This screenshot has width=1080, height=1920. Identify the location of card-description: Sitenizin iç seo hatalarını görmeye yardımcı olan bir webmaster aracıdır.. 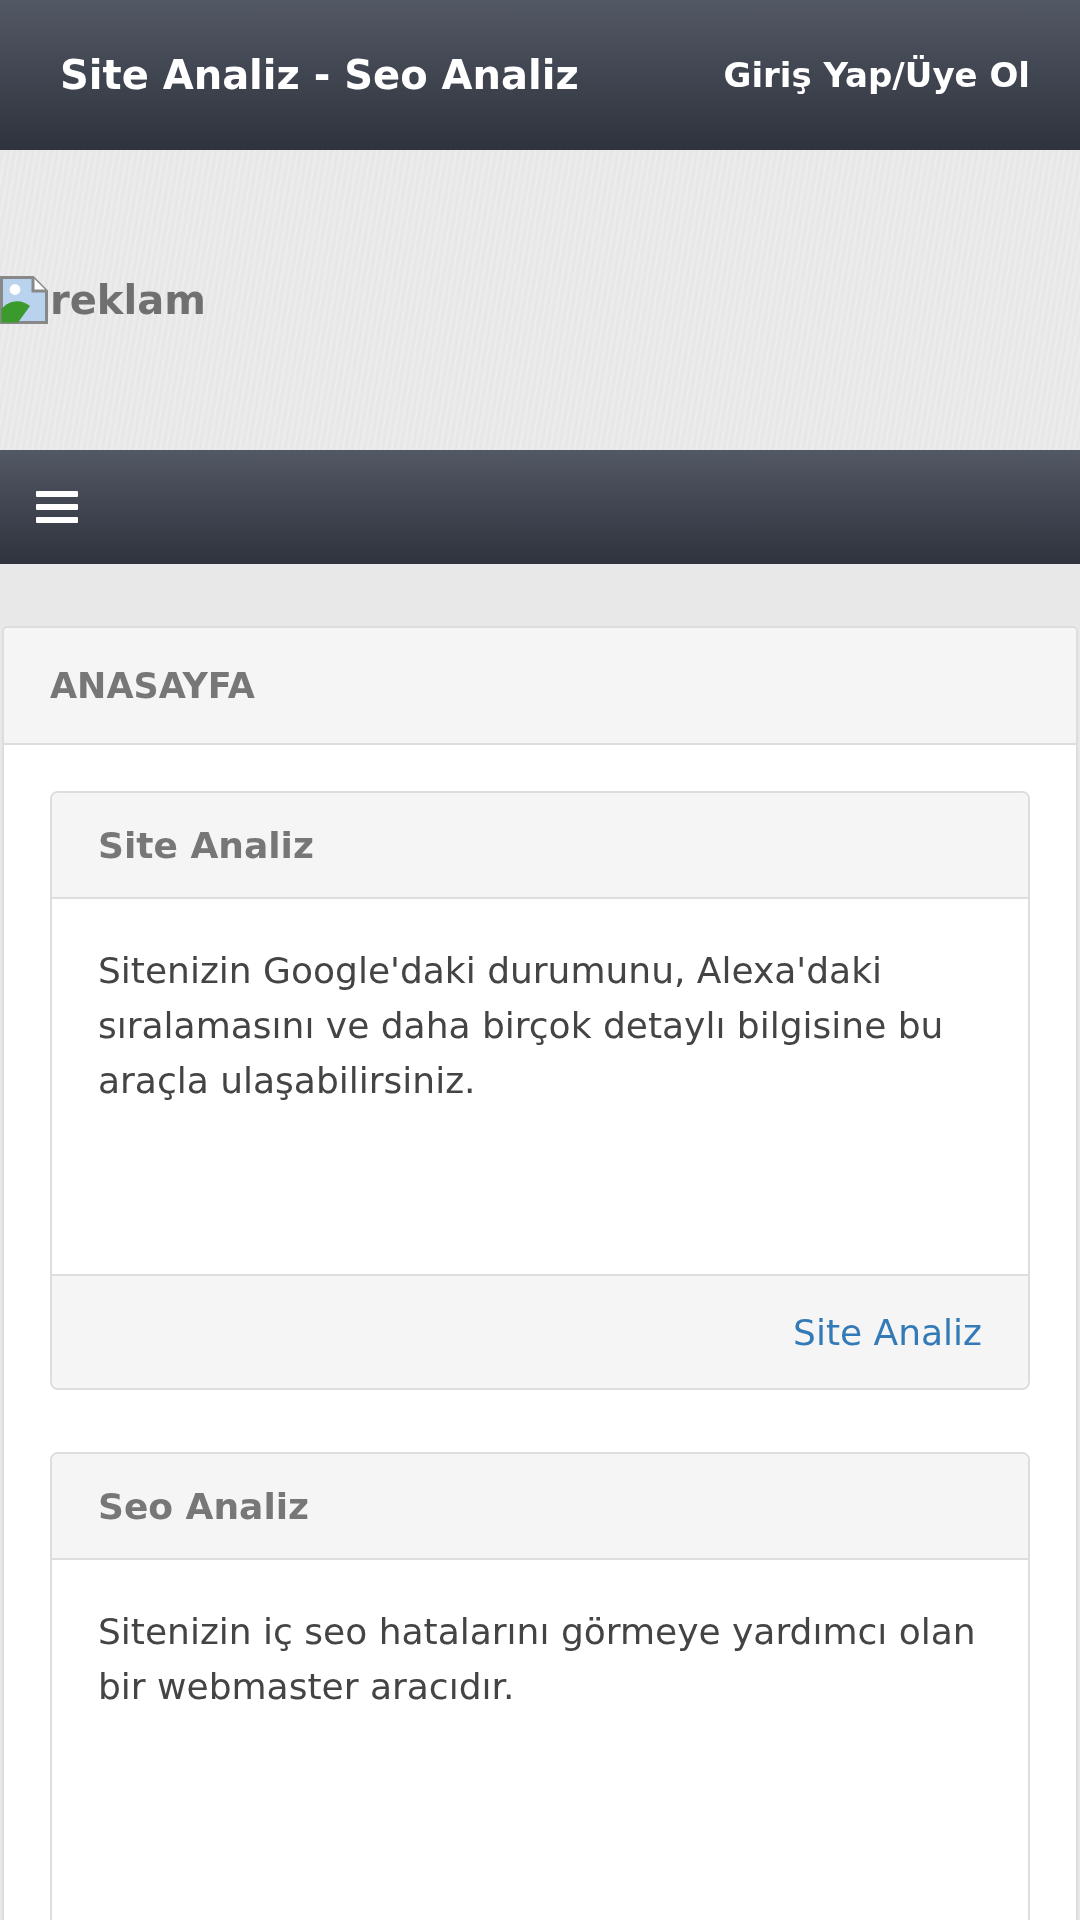
(537, 1659).